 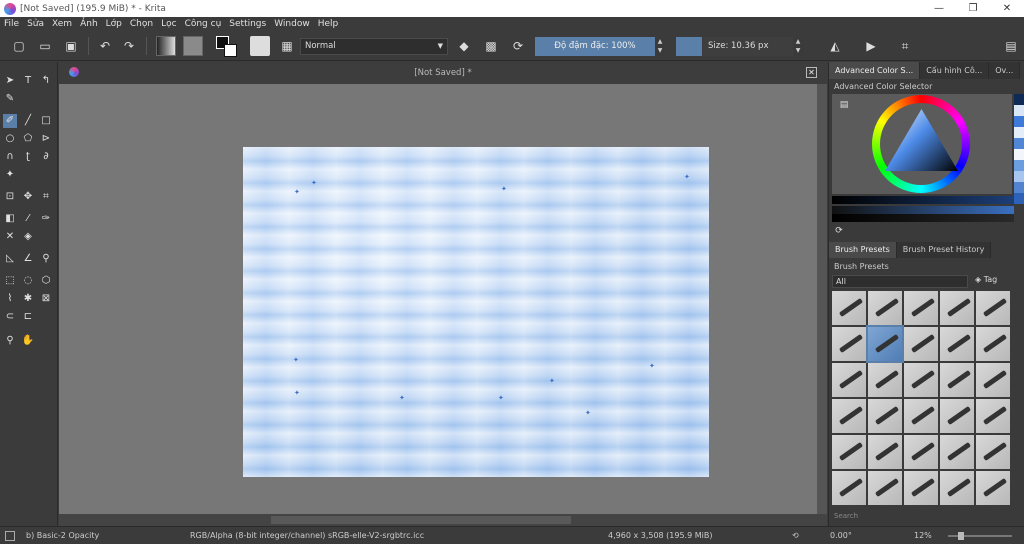 I want to click on bezier-tool-icon: ∩, so click(x=10, y=157).